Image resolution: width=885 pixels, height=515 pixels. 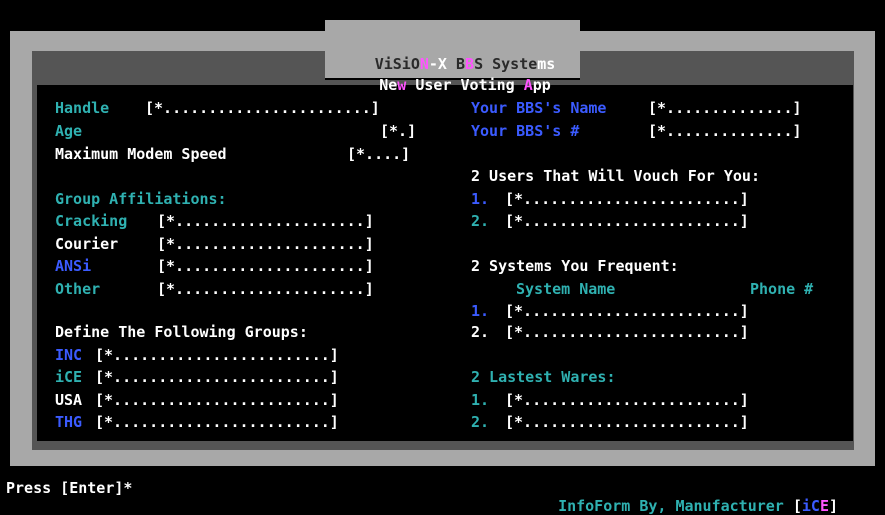 I want to click on ansi-label: ANSi, so click(x=73, y=266).